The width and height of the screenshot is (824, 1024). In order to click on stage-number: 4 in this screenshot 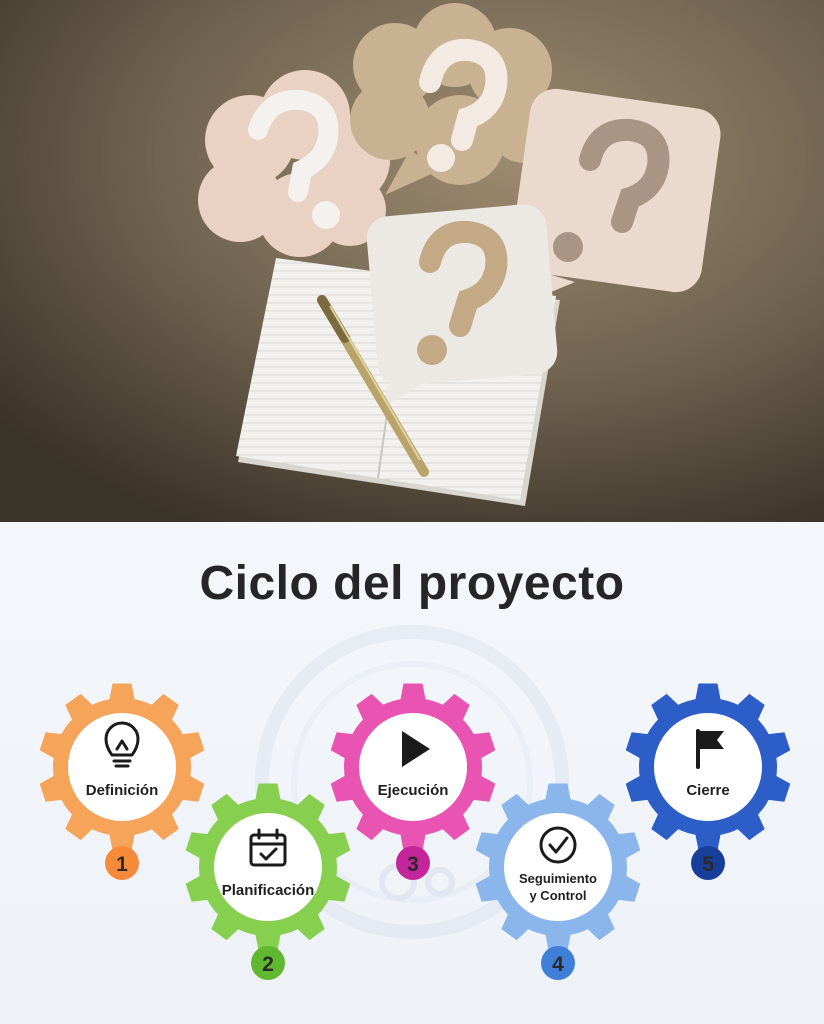, I will do `click(558, 964)`.